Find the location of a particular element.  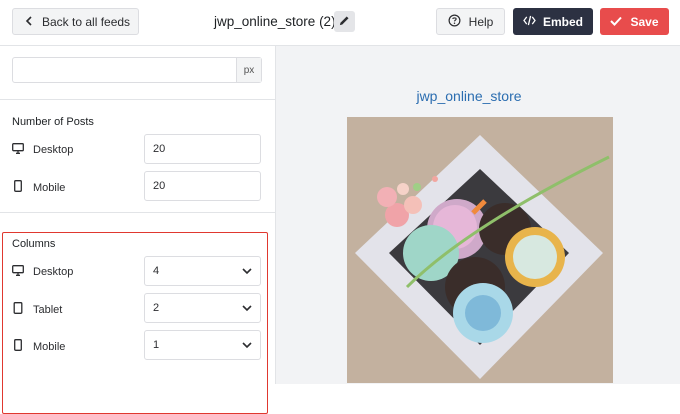

back-label: Back to all feeds is located at coordinates (86, 21).